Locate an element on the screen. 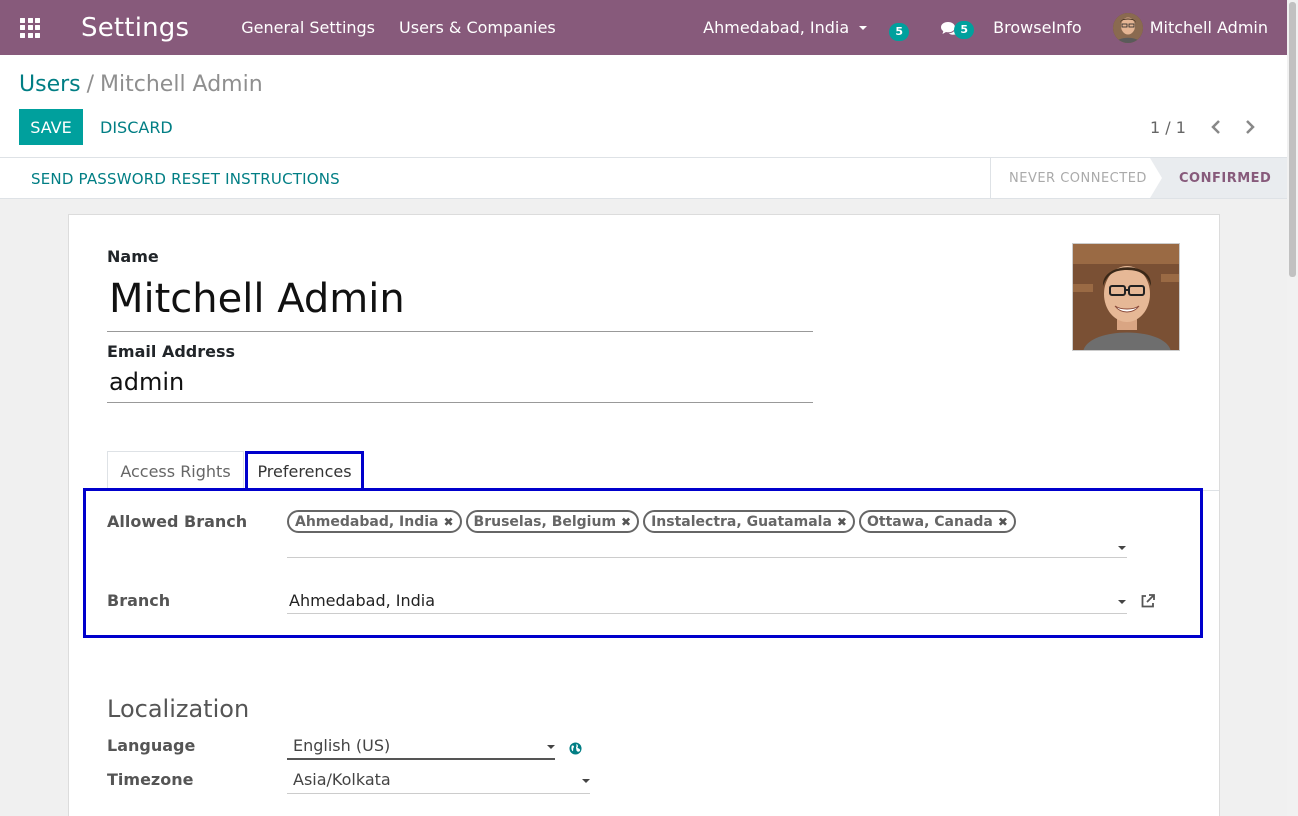 Image resolution: width=1298 pixels, height=816 pixels. tag-ottawa: Ottawa, Canada ✖ is located at coordinates (937, 521).